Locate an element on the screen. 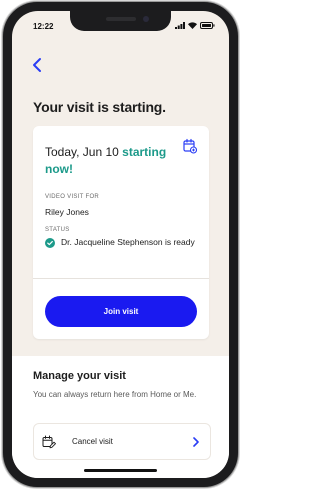 The height and width of the screenshot is (489, 320). visit-date-line: Today, Jun 10 starting now! is located at coordinates (115, 161).